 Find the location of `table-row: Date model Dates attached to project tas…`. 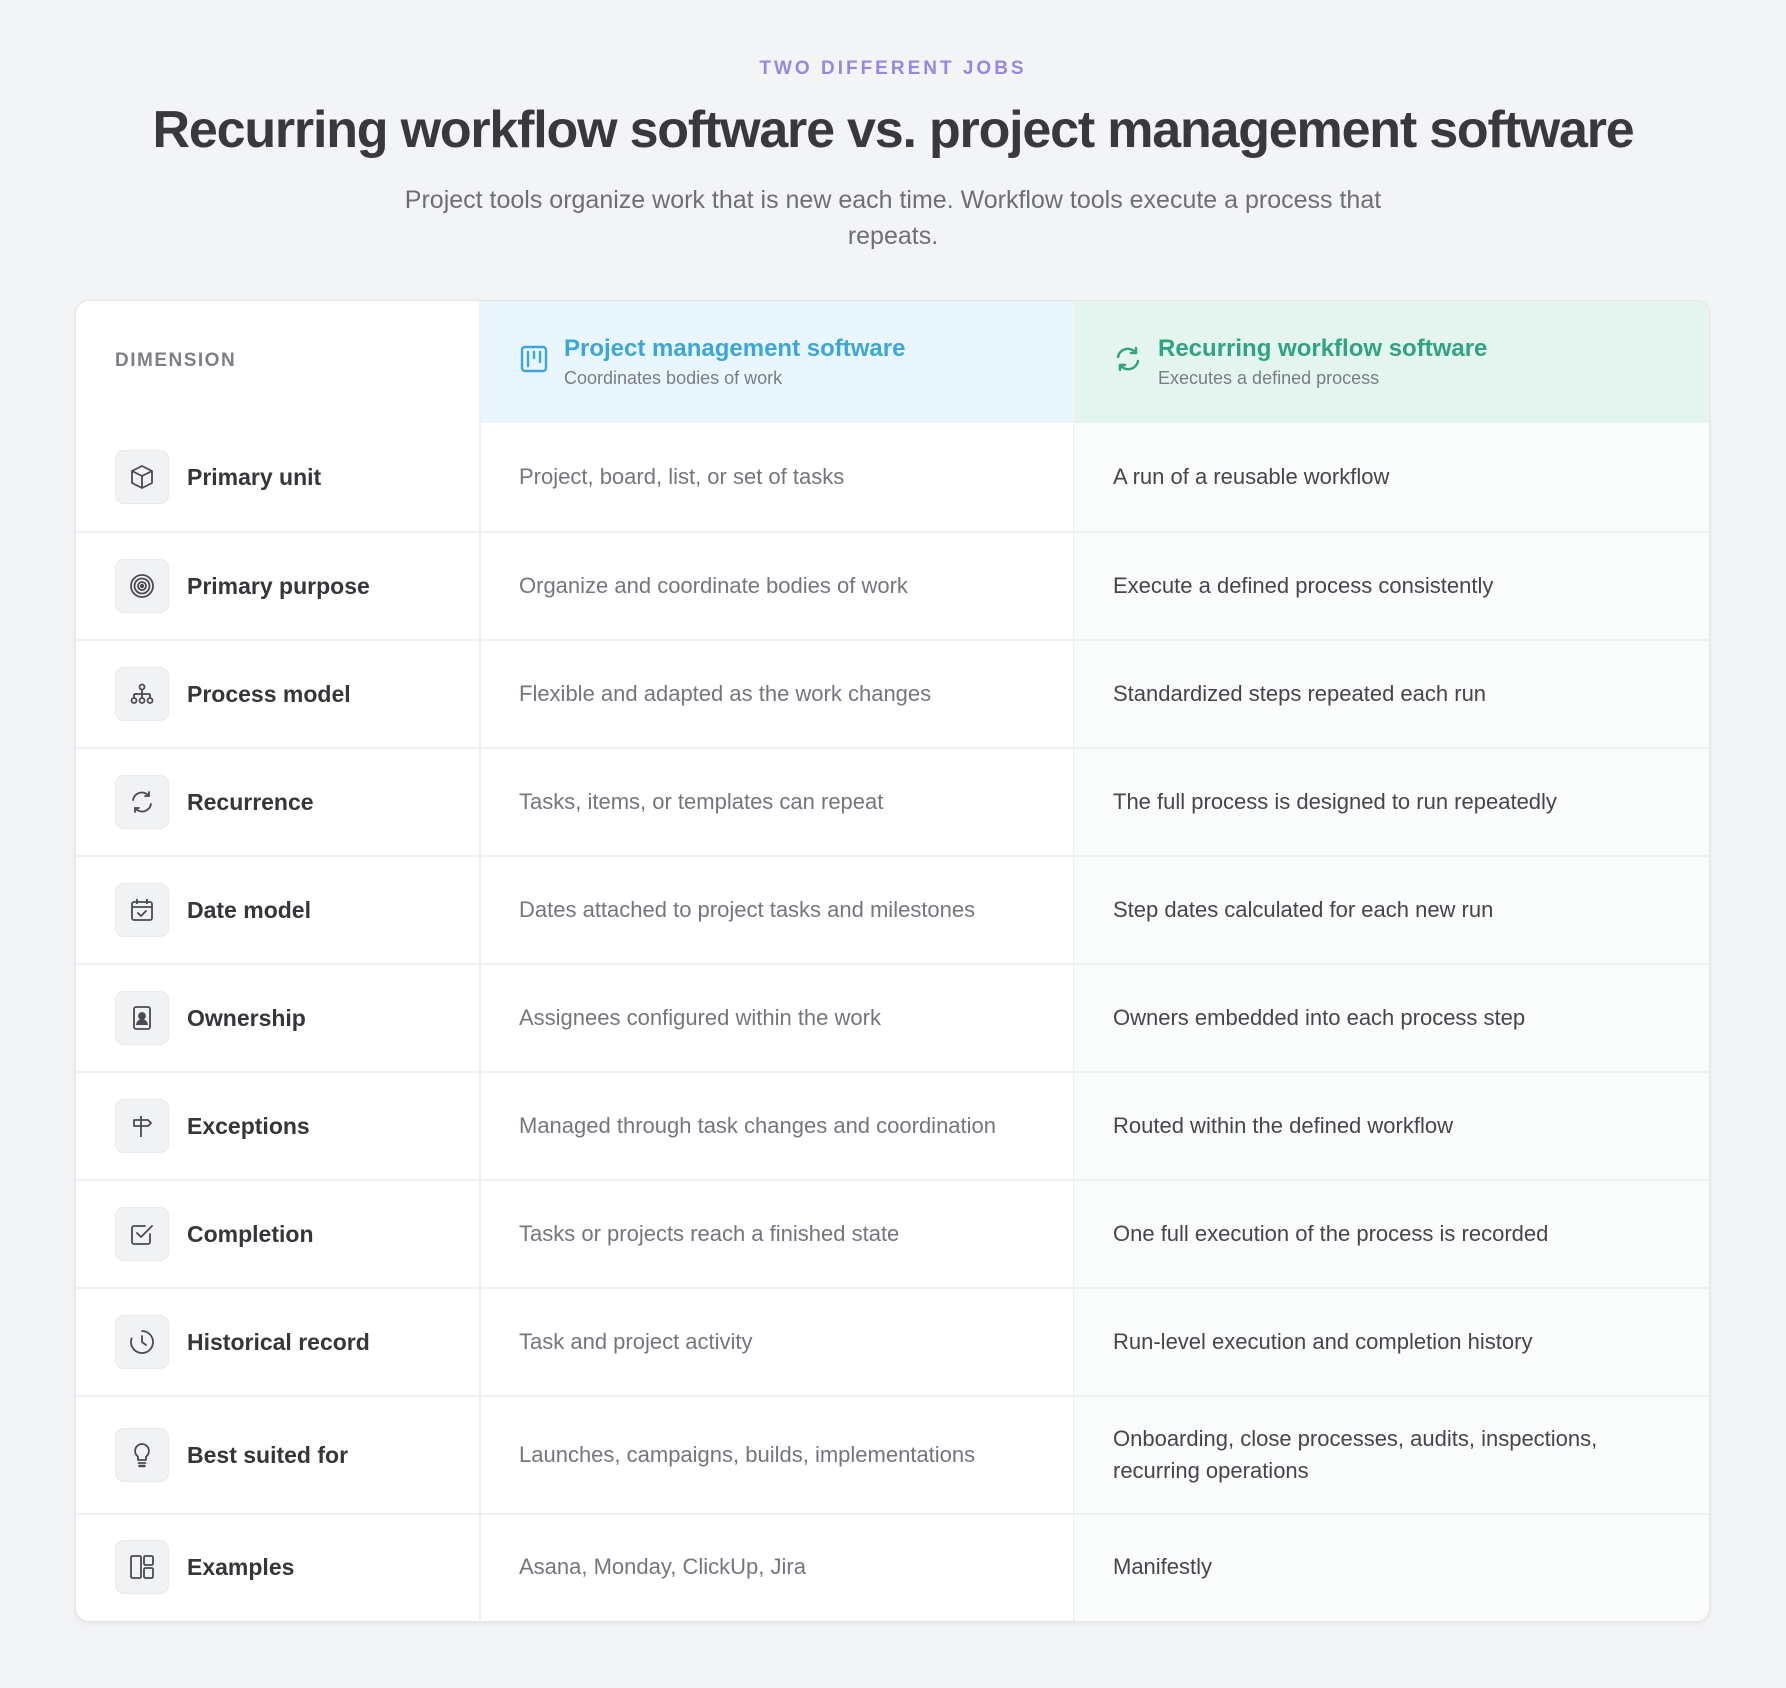

table-row: Date model Dates attached to project tas… is located at coordinates (892, 909).